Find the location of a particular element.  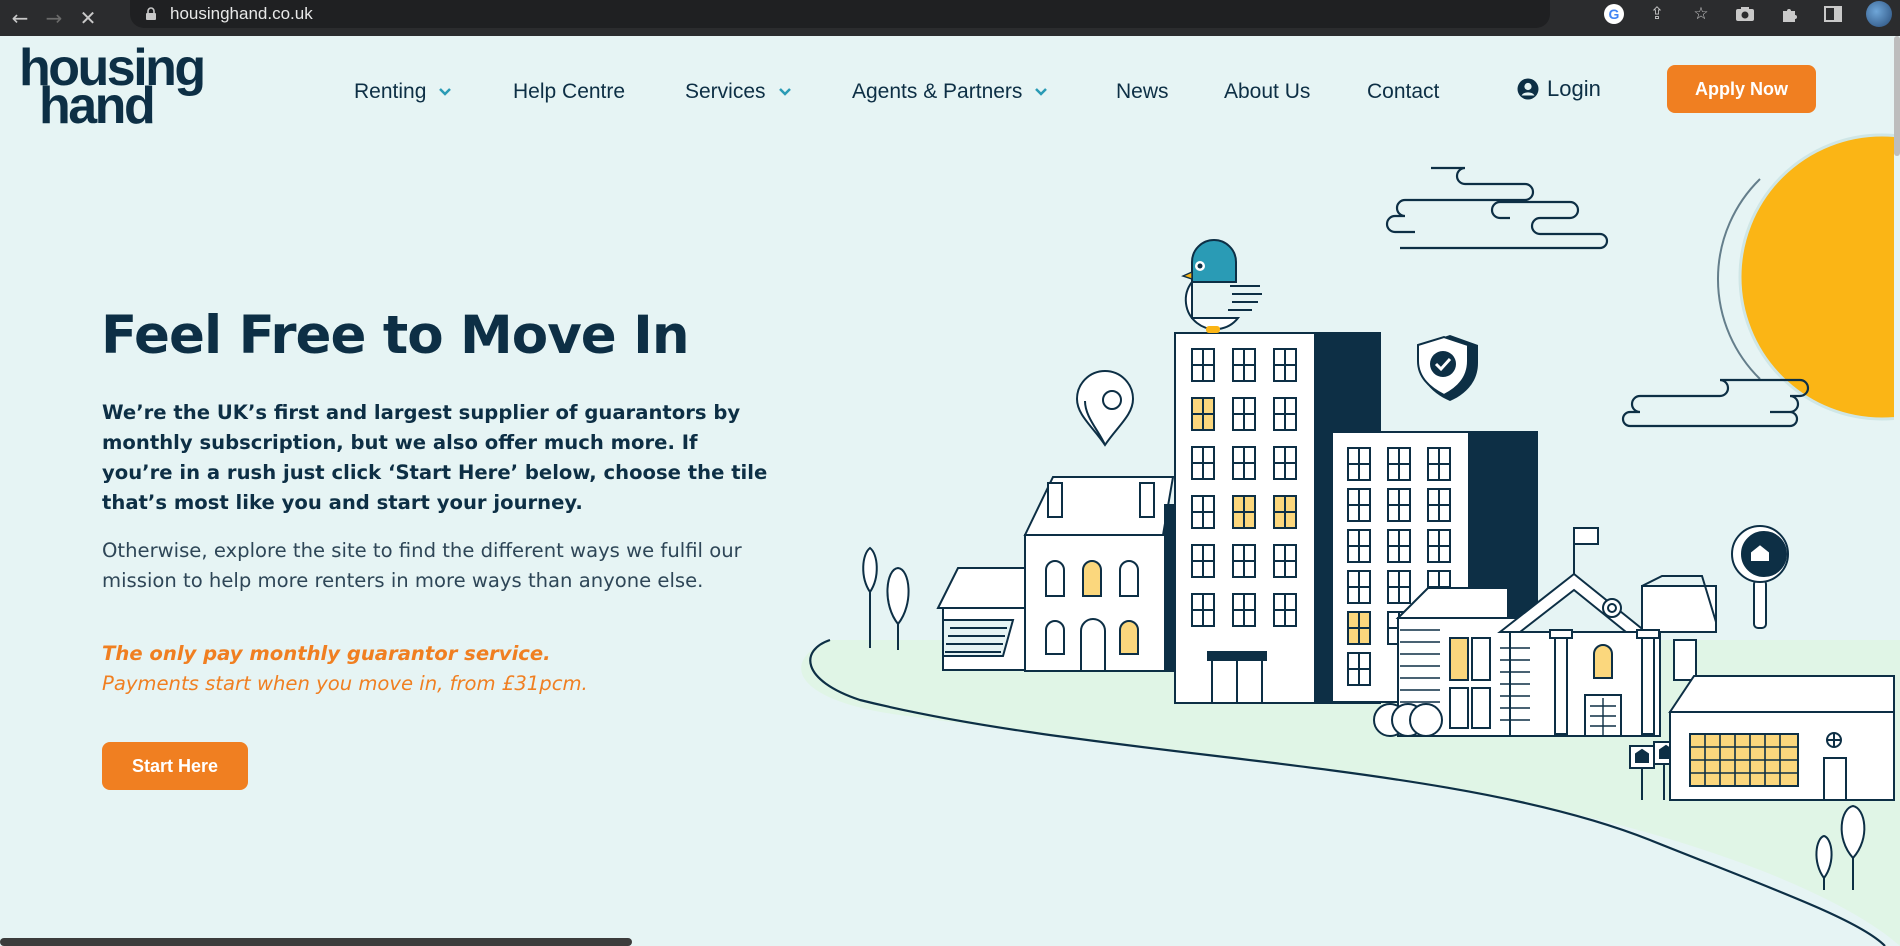

bird-mascot is located at coordinates (1221, 286).